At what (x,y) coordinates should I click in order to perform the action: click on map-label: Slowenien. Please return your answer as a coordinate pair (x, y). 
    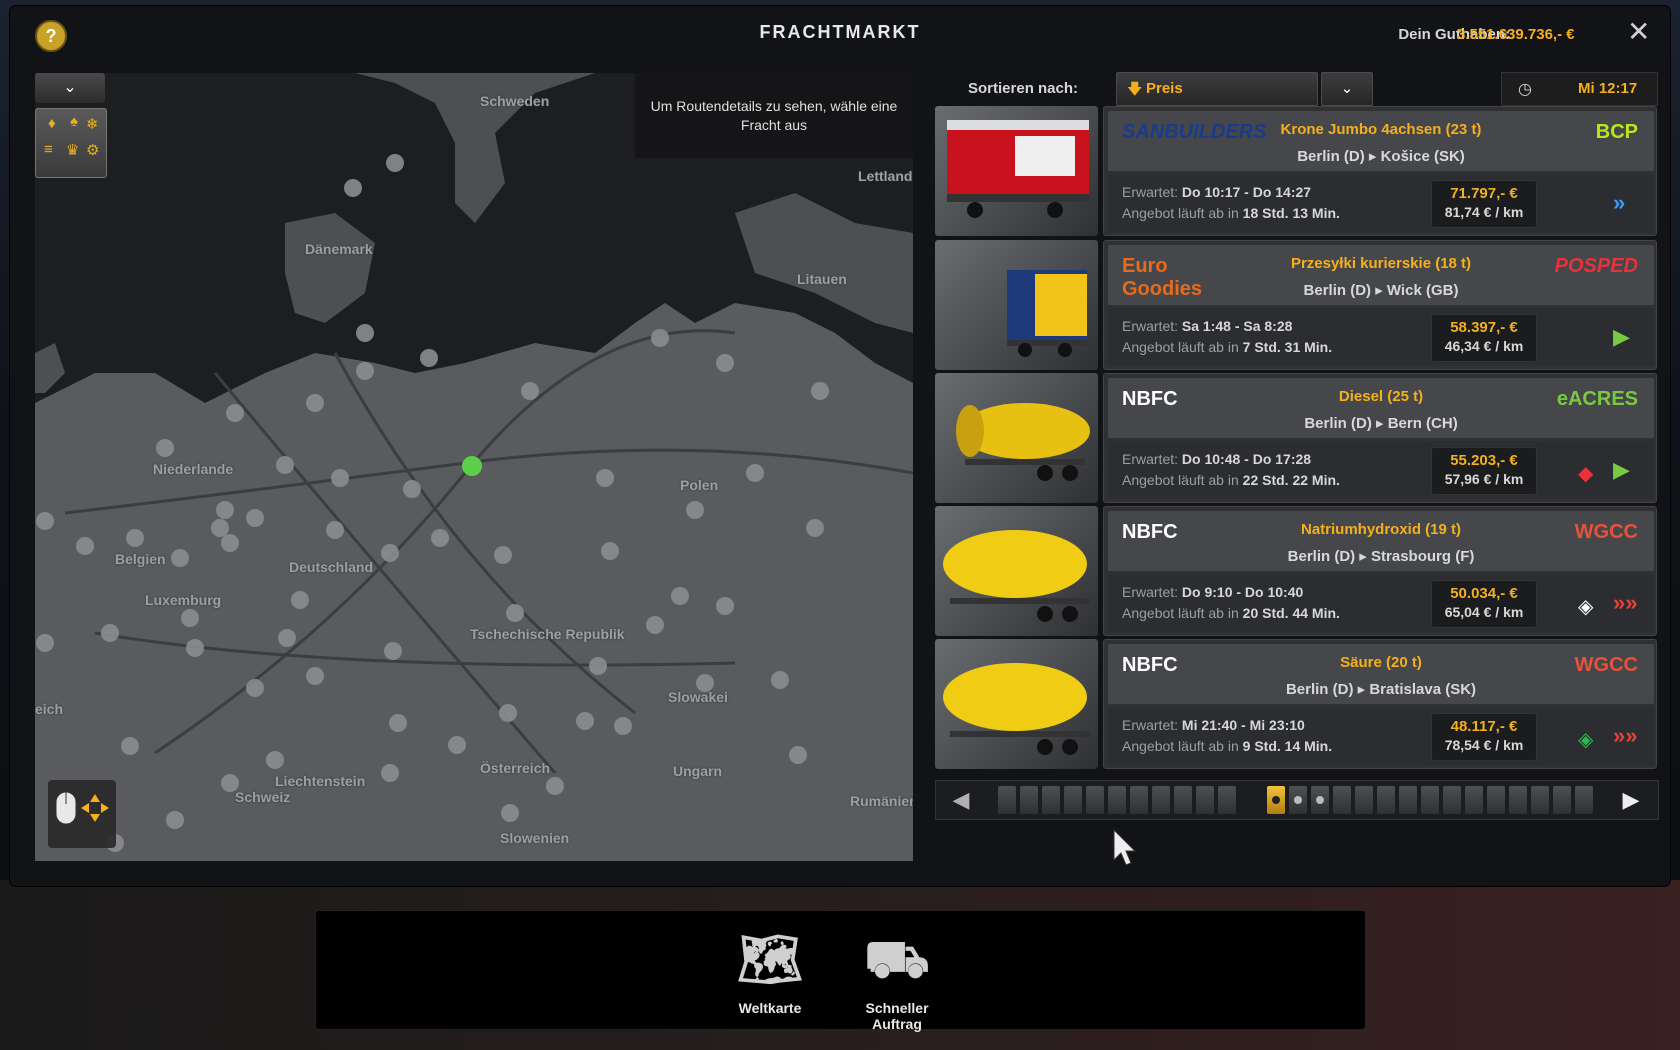
    Looking at the image, I should click on (535, 838).